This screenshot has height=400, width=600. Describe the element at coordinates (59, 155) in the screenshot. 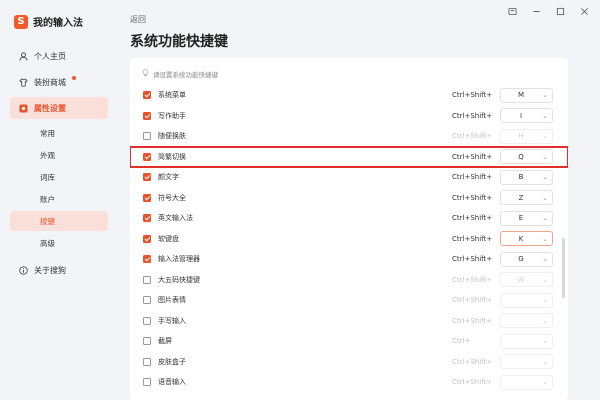

I see `sidebar-subitem-appearance: 外观` at that location.